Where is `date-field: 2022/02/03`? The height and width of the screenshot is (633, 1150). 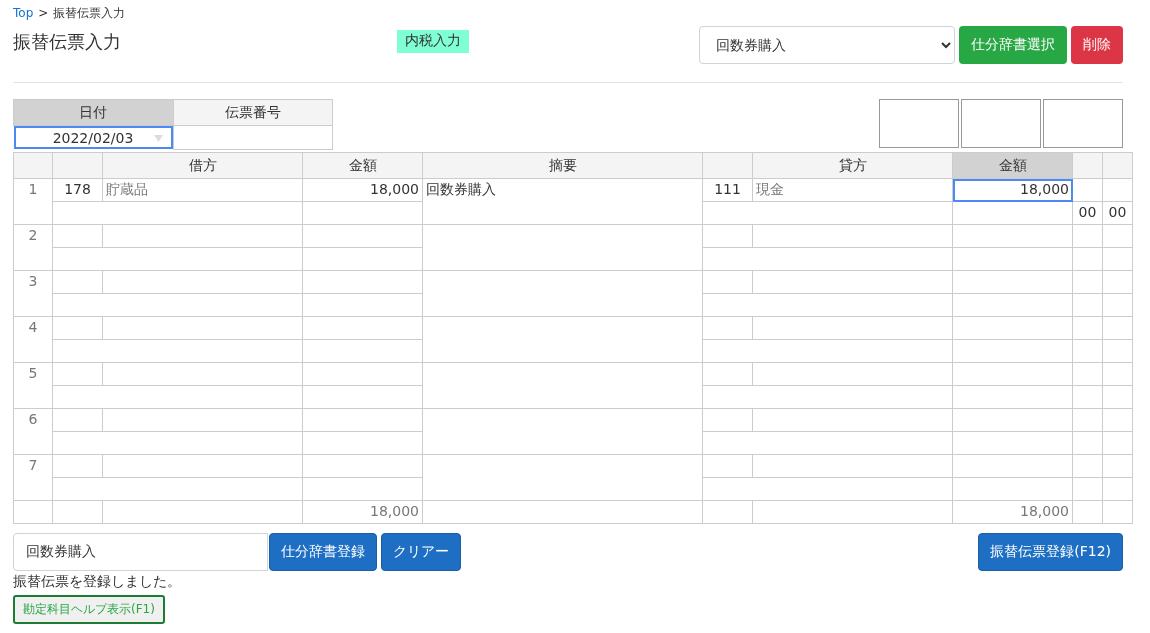 date-field: 2022/02/03 is located at coordinates (93, 137).